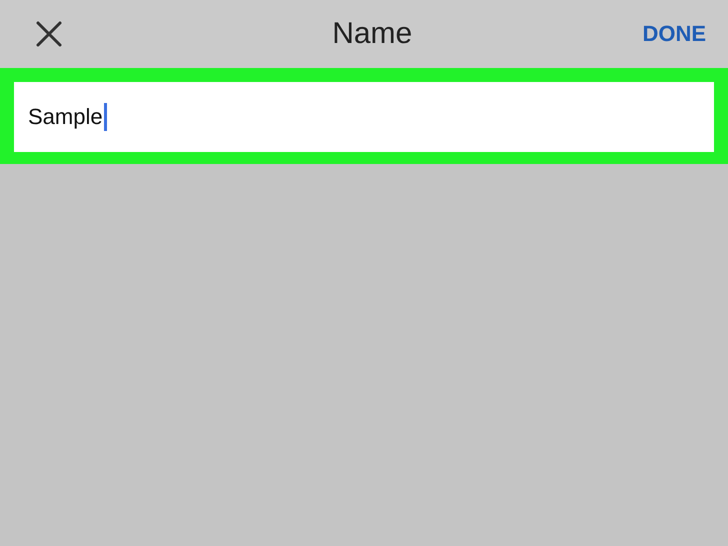  Describe the element at coordinates (372, 34) in the screenshot. I see `screen-title: Name` at that location.